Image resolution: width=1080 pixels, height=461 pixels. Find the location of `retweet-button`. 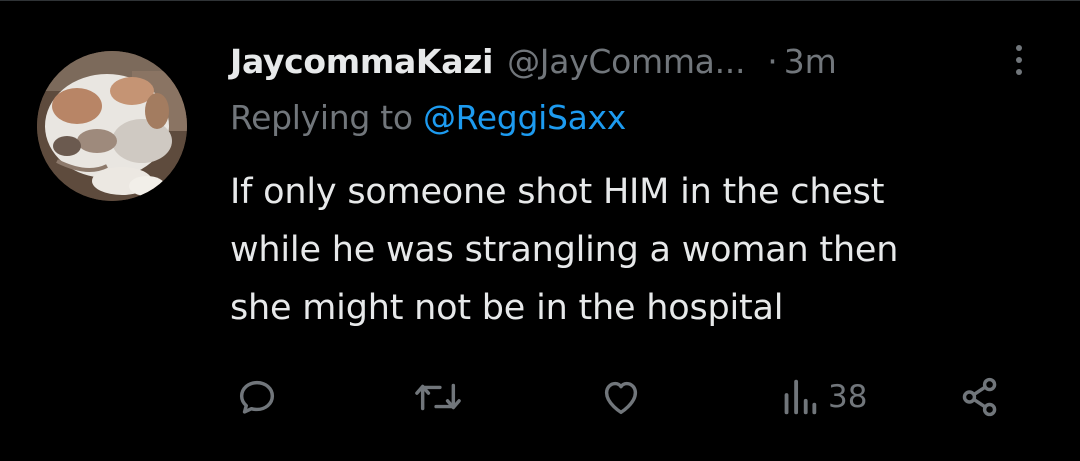

retweet-button is located at coordinates (438, 397).